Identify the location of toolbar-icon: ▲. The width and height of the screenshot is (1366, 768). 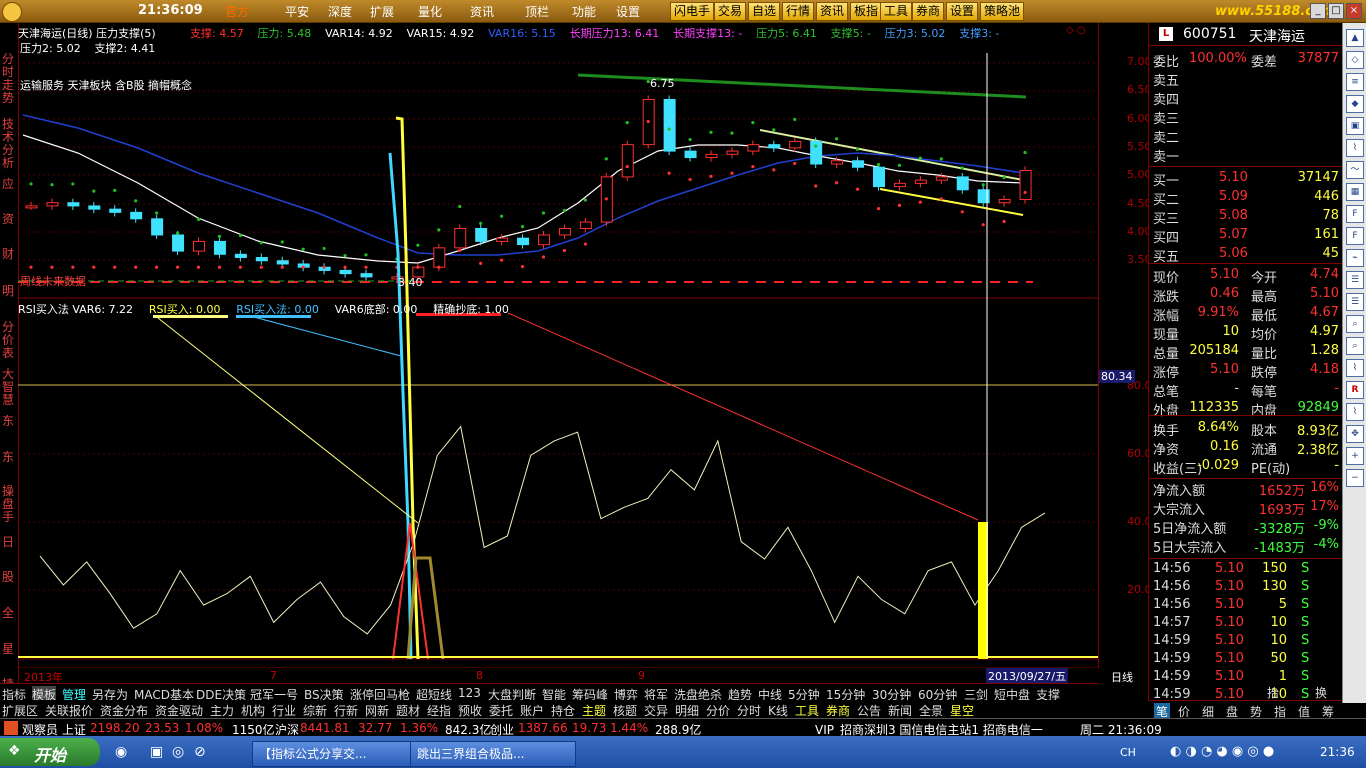
(1355, 38).